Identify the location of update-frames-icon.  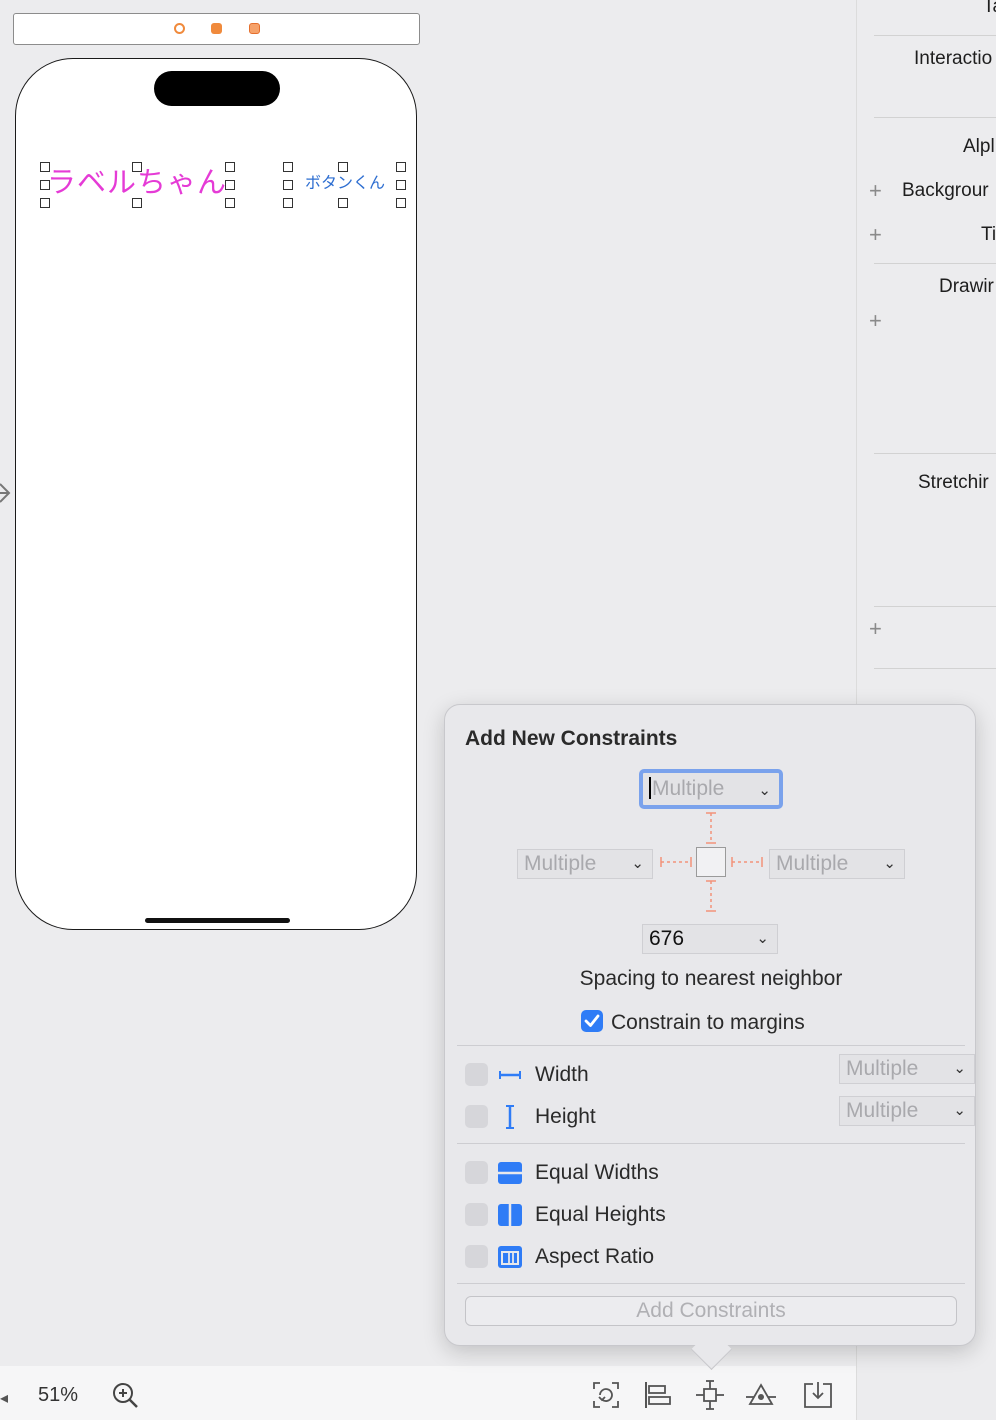
(606, 1395).